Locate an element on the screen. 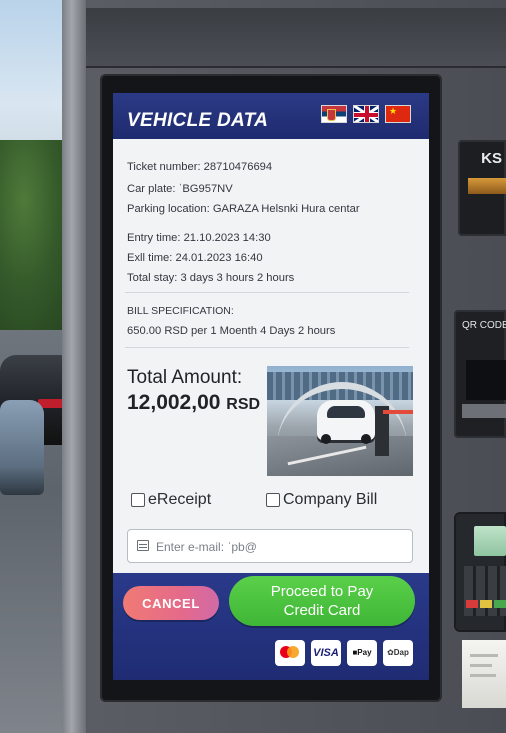 The height and width of the screenshot is (733, 506). ticket-slot-label: KS is located at coordinates (491, 158).